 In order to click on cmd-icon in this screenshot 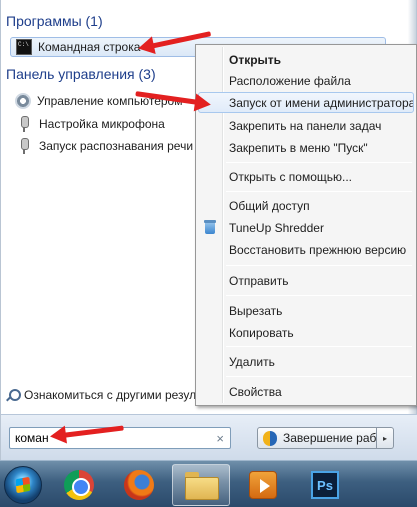, I will do `click(24, 47)`.